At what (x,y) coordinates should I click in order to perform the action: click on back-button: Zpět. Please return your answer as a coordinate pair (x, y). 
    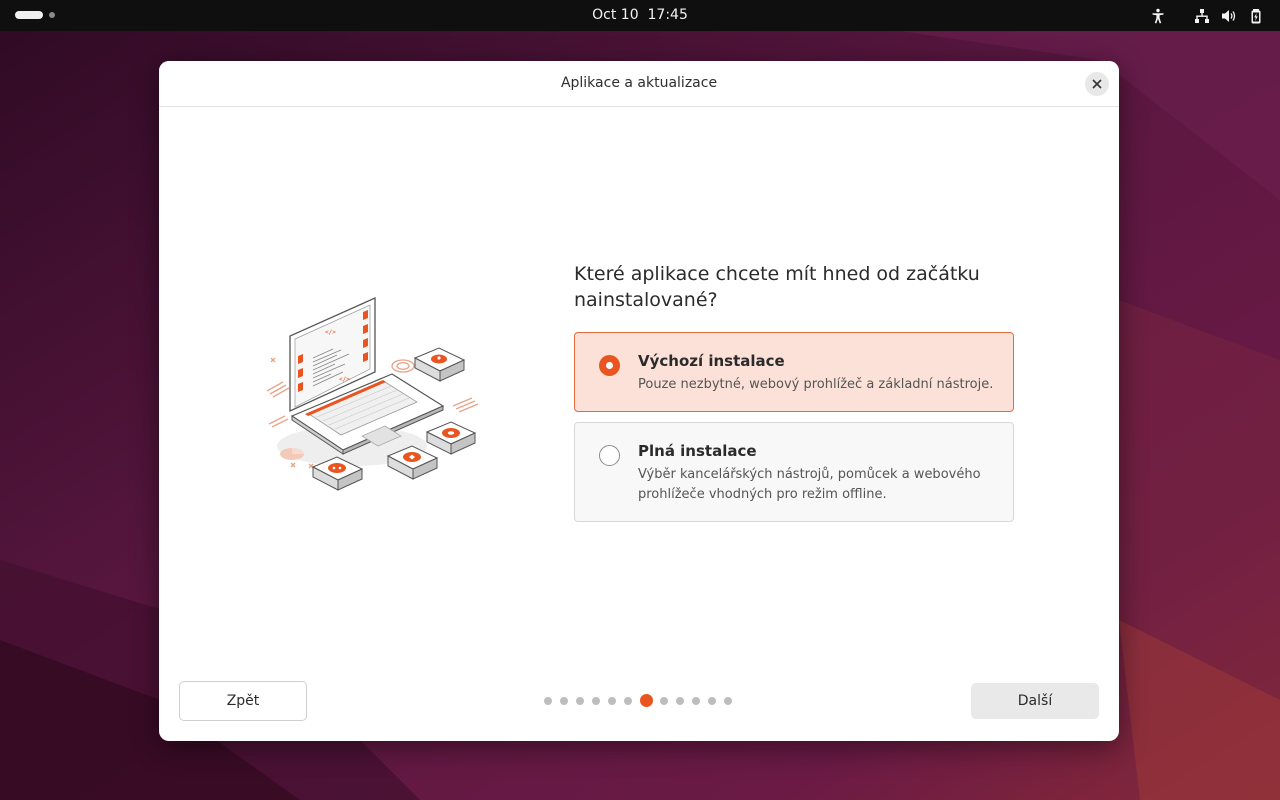
    Looking at the image, I should click on (243, 701).